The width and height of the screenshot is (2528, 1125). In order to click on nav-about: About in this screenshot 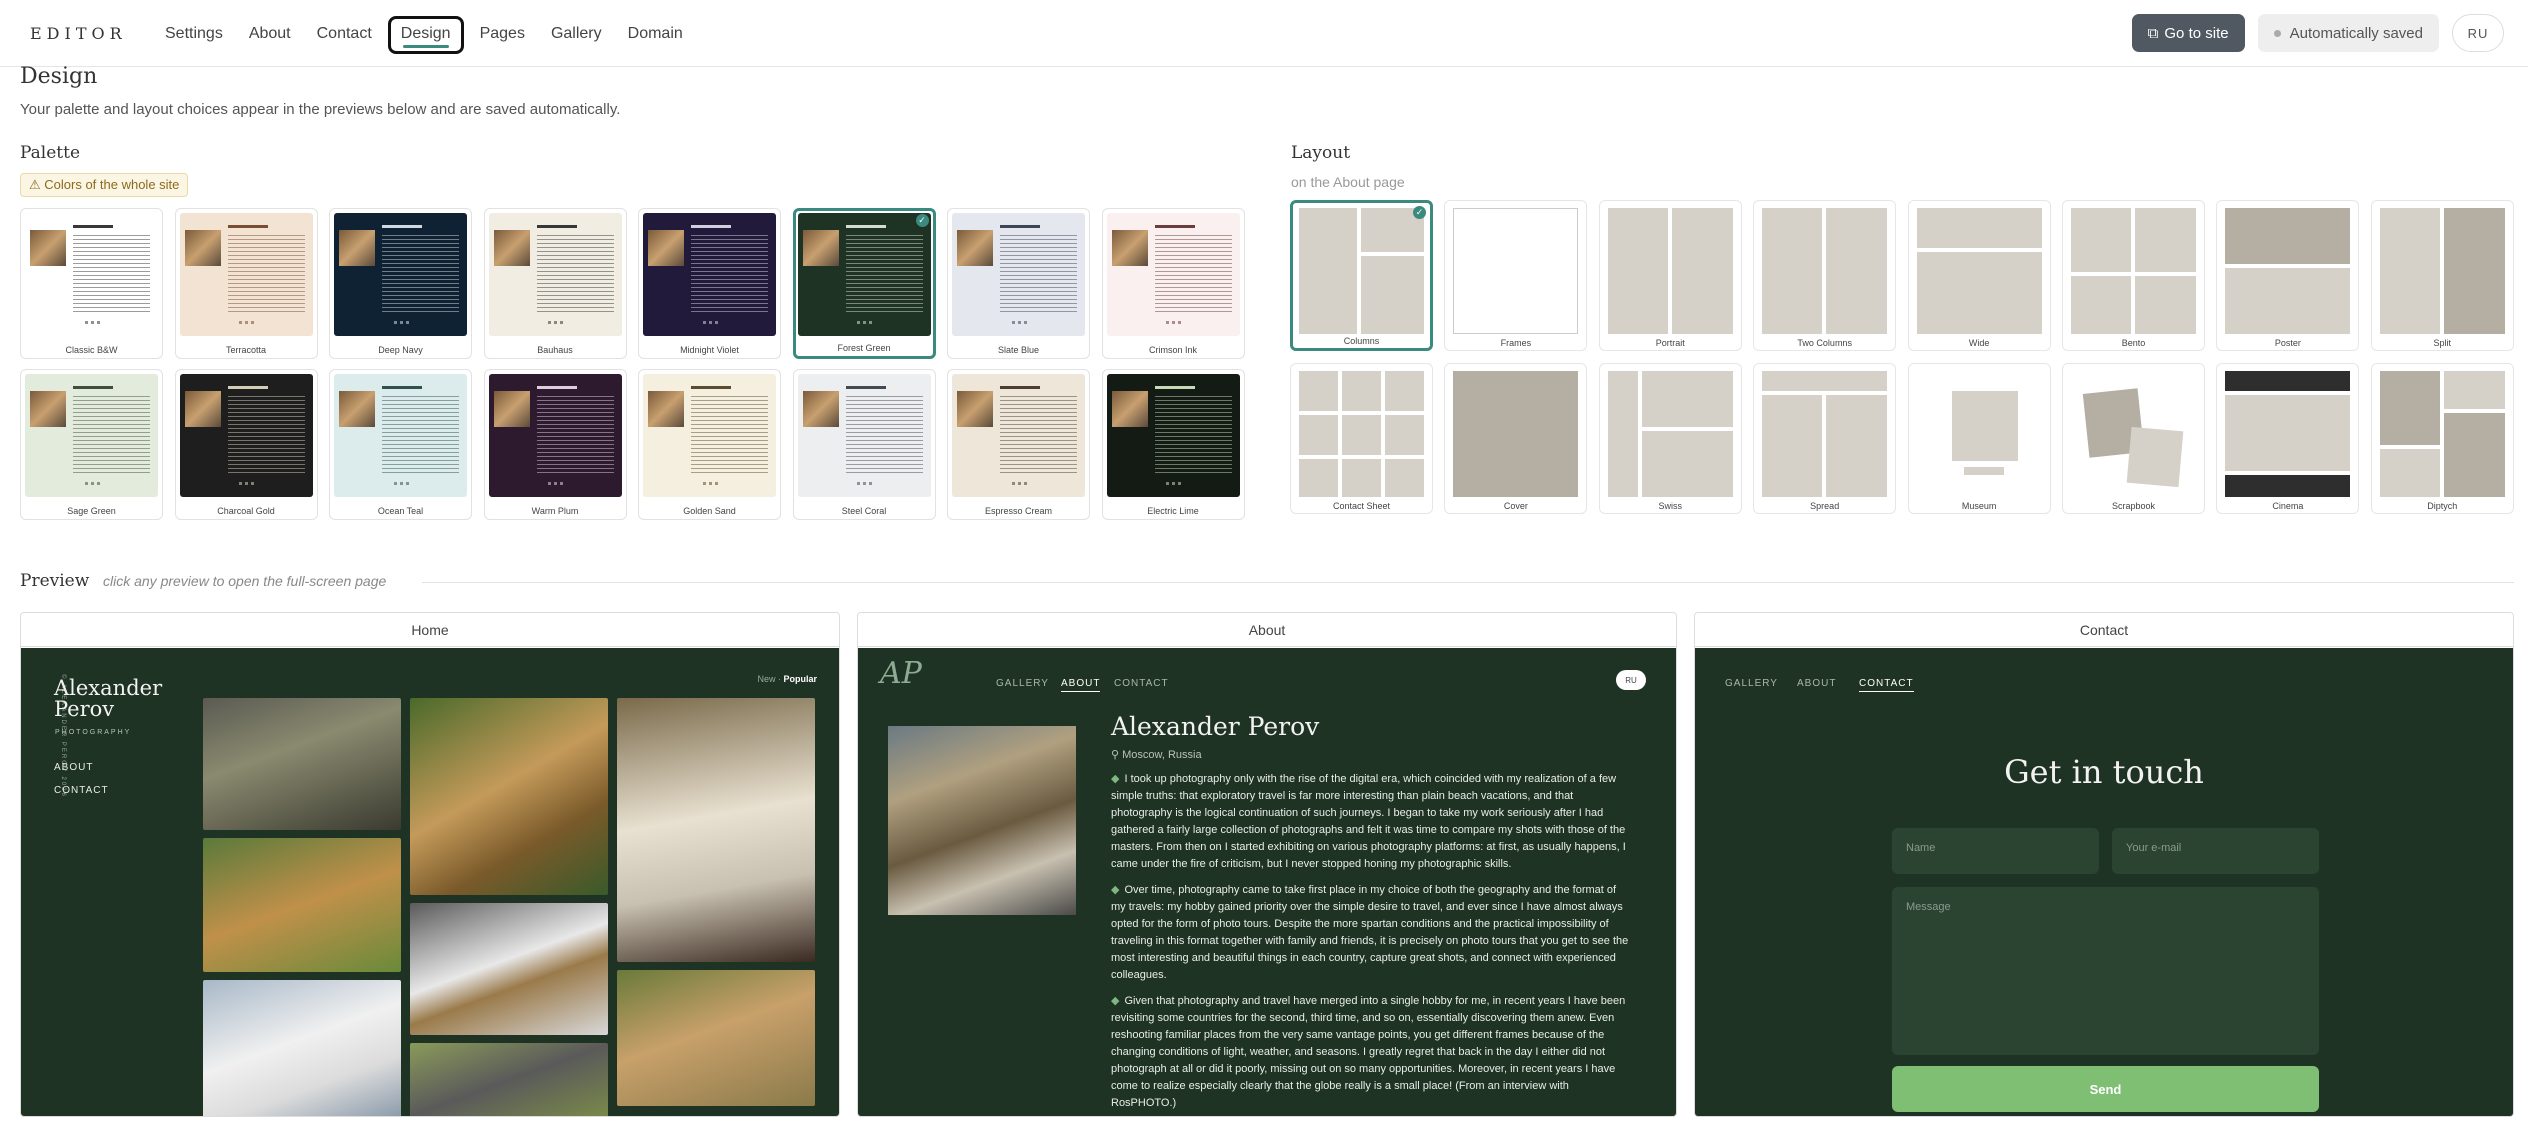, I will do `click(270, 35)`.